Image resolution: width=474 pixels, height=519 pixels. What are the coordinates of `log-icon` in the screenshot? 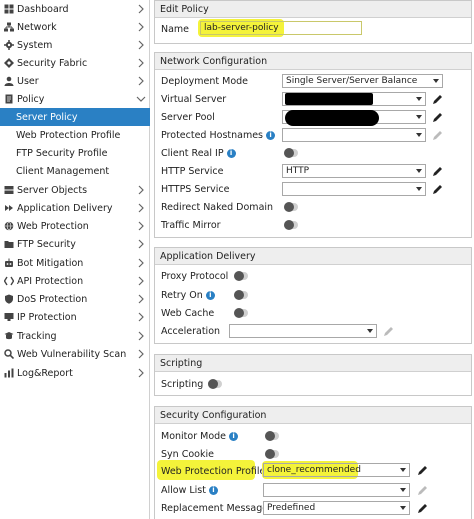 It's located at (9, 373).